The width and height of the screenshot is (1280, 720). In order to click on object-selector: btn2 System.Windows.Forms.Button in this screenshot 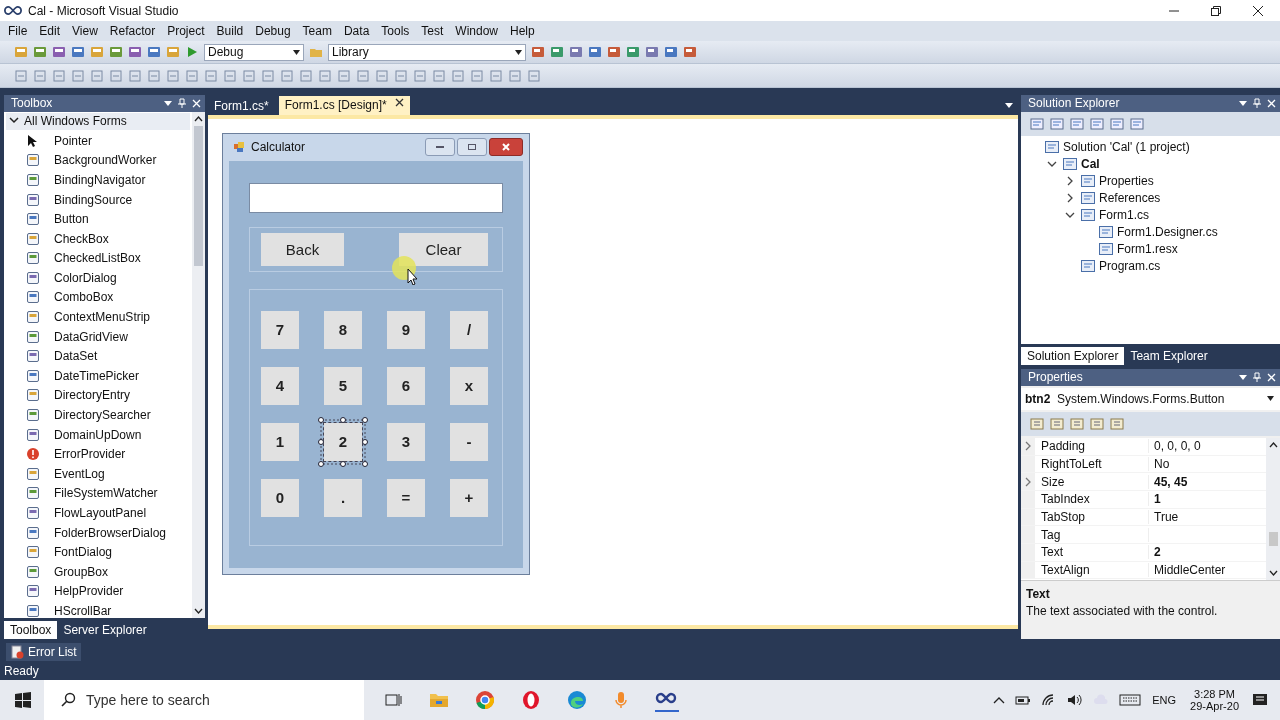, I will do `click(1150, 398)`.